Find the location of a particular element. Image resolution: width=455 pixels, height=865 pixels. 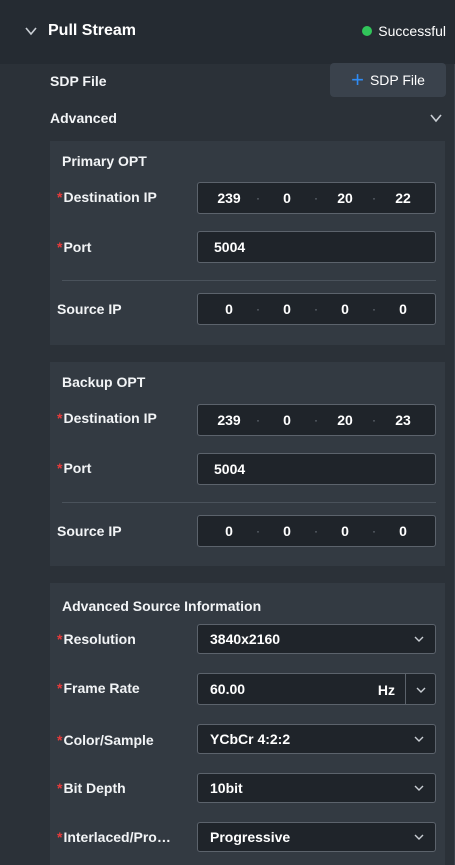

status-dot-icon is located at coordinates (367, 31).